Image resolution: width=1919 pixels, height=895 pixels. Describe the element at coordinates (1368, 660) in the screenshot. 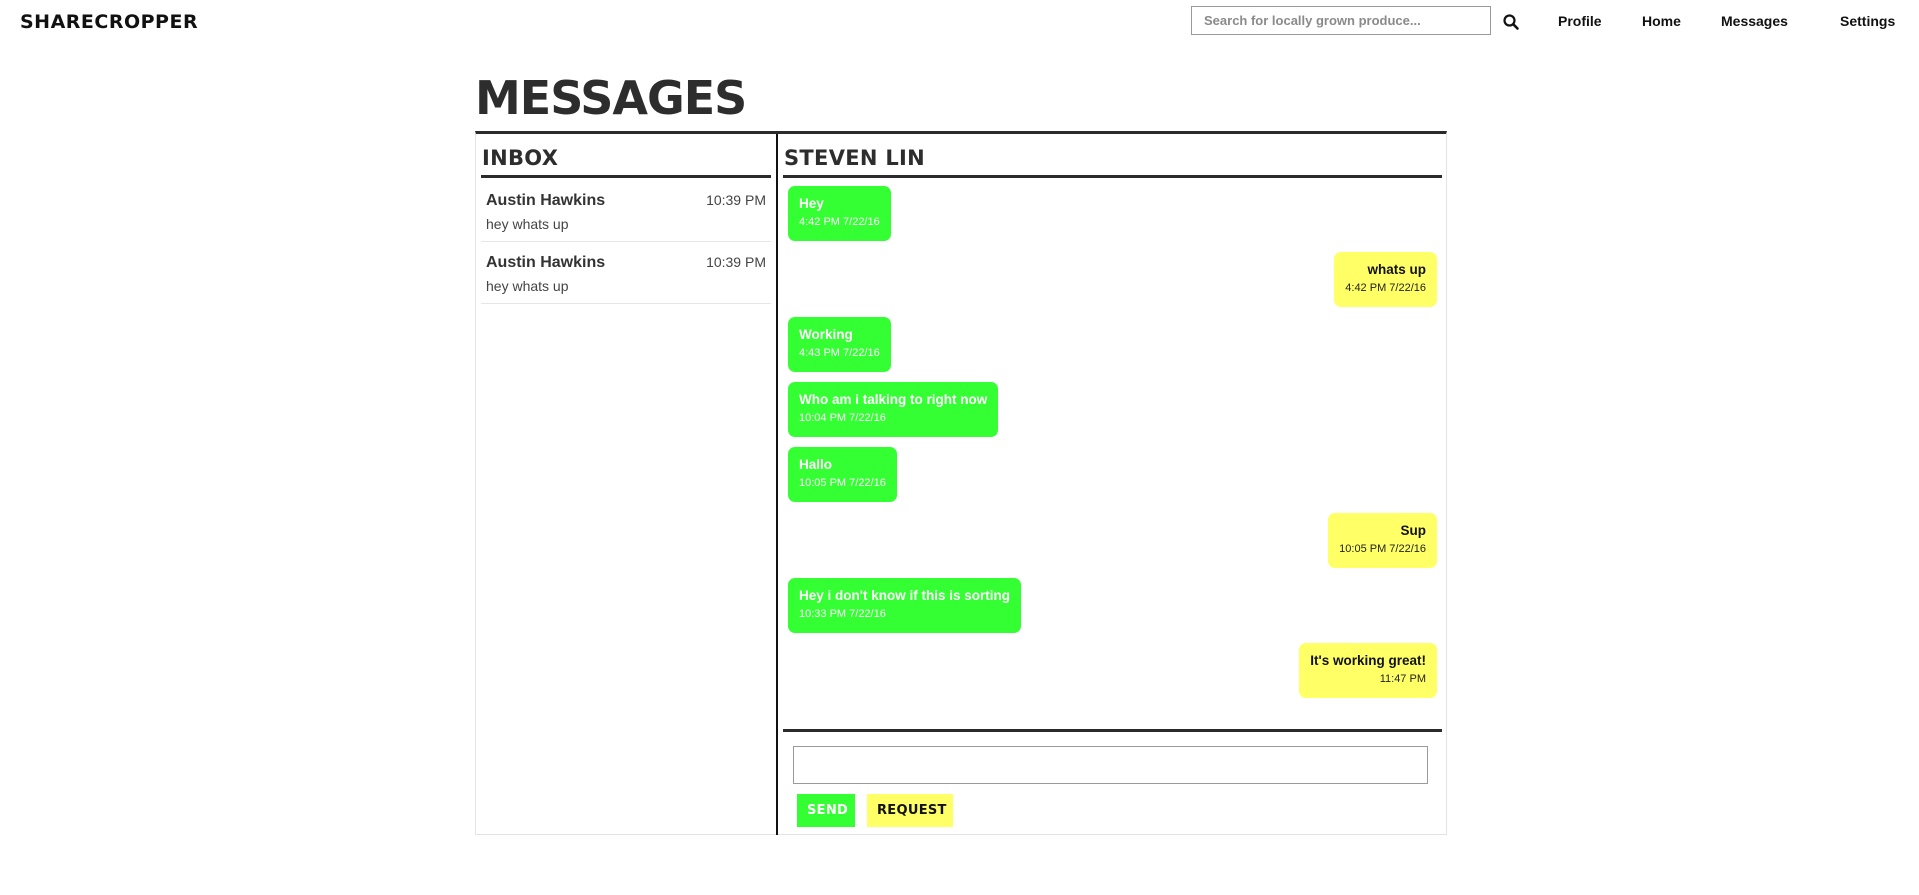

I see `message-text: It's working great!` at that location.